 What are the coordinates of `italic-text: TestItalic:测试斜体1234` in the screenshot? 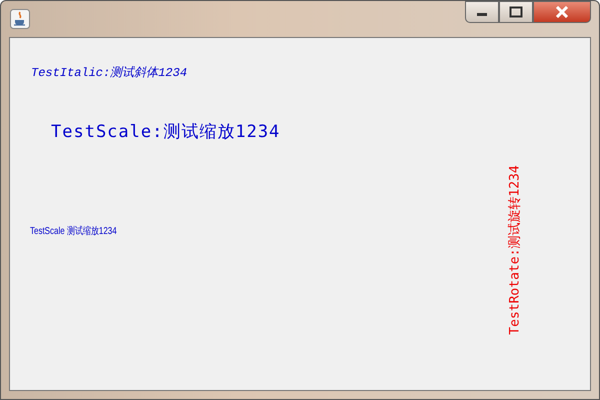 It's located at (109, 73).